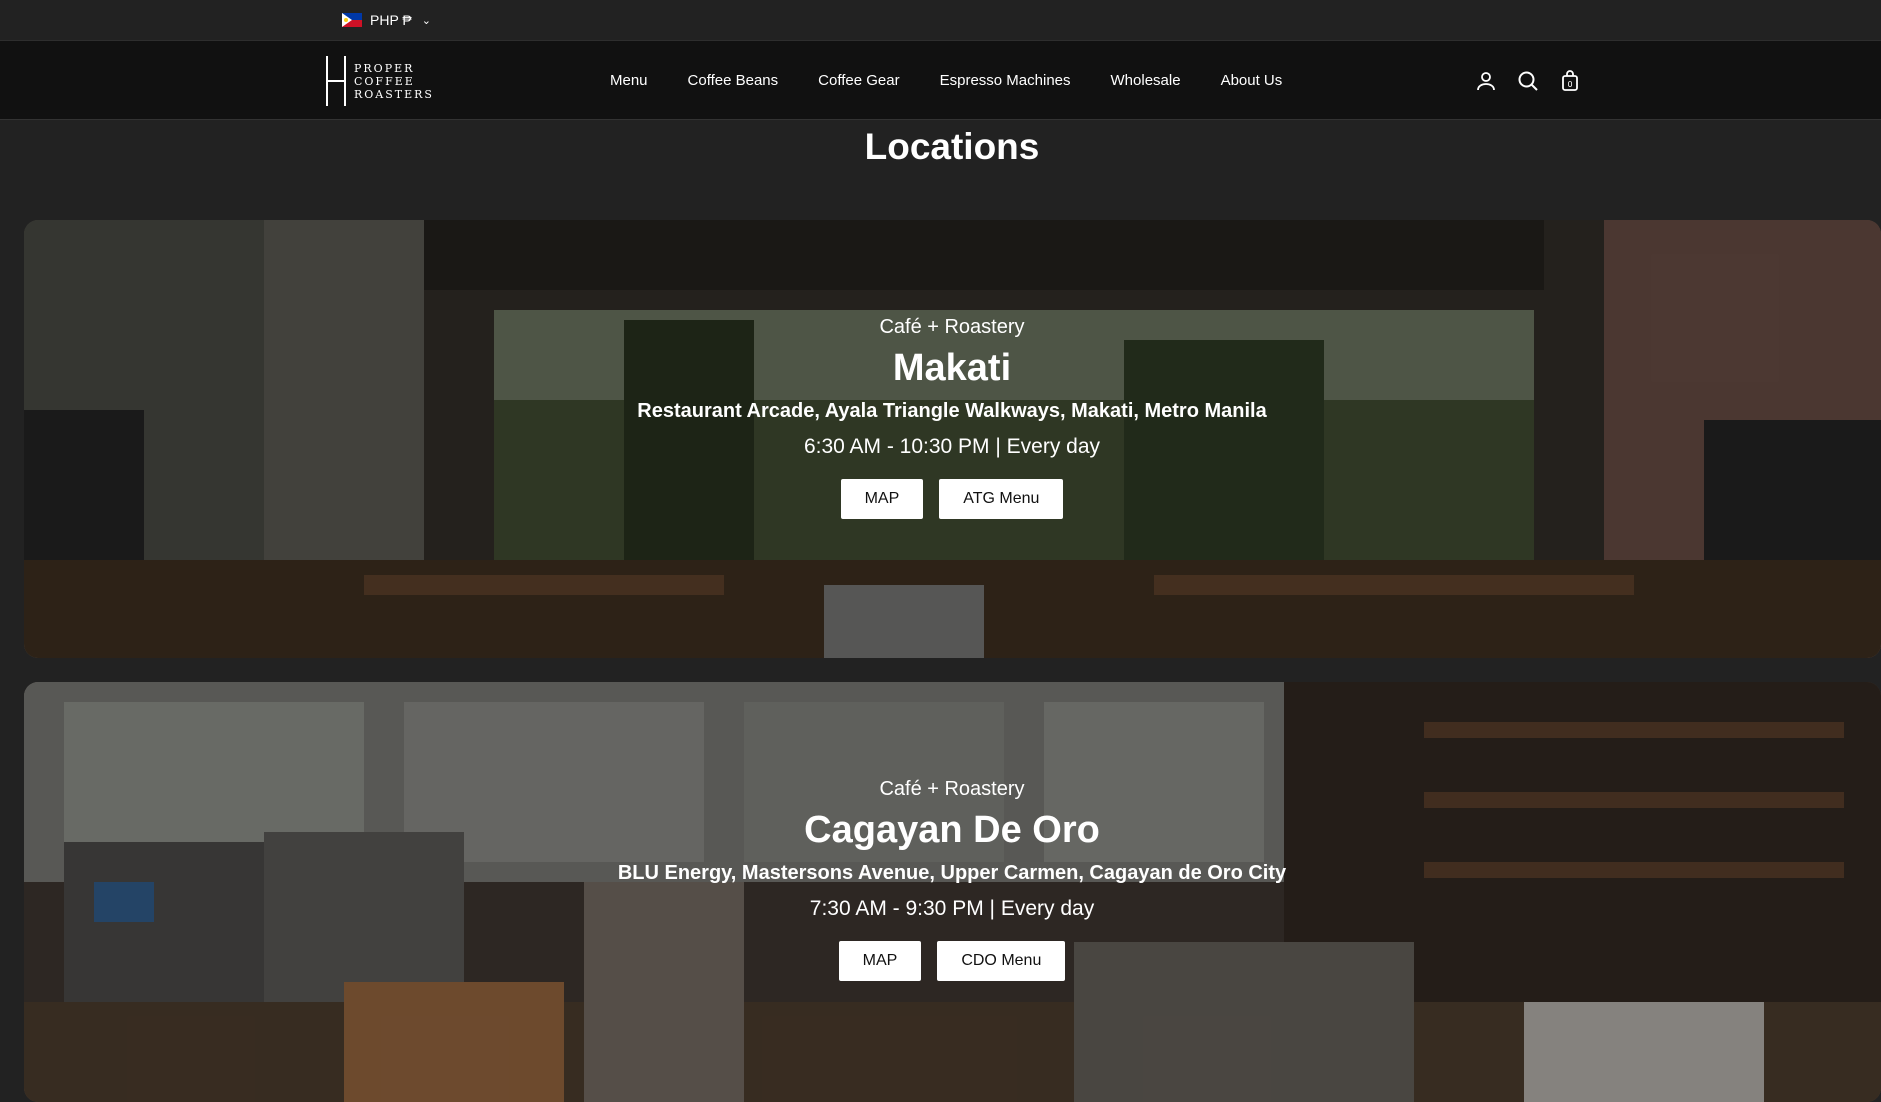  I want to click on page-title: Locations, so click(952, 146).